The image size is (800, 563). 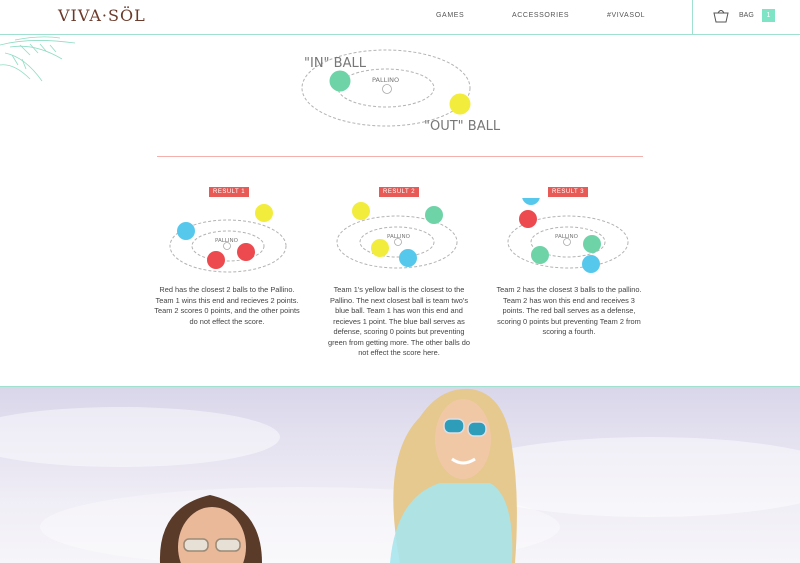 I want to click on nav-games: GAMES, so click(x=450, y=15).